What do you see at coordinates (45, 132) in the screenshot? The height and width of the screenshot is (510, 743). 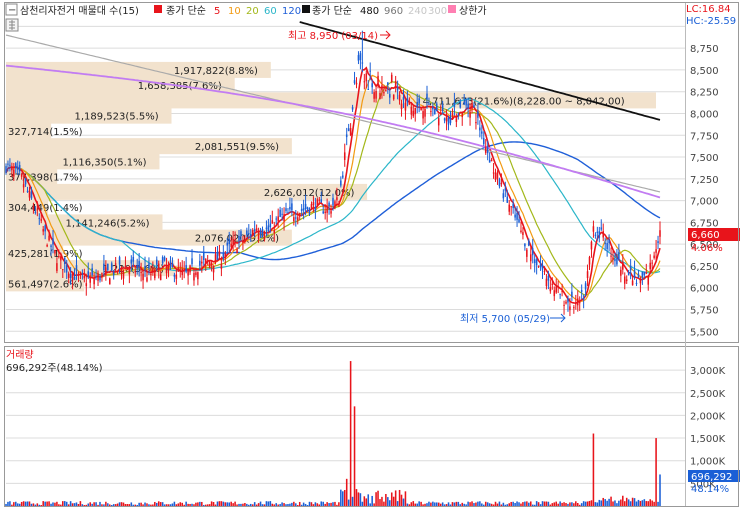 I see `volume-profile-label: 327,714(1.5%)` at bounding box center [45, 132].